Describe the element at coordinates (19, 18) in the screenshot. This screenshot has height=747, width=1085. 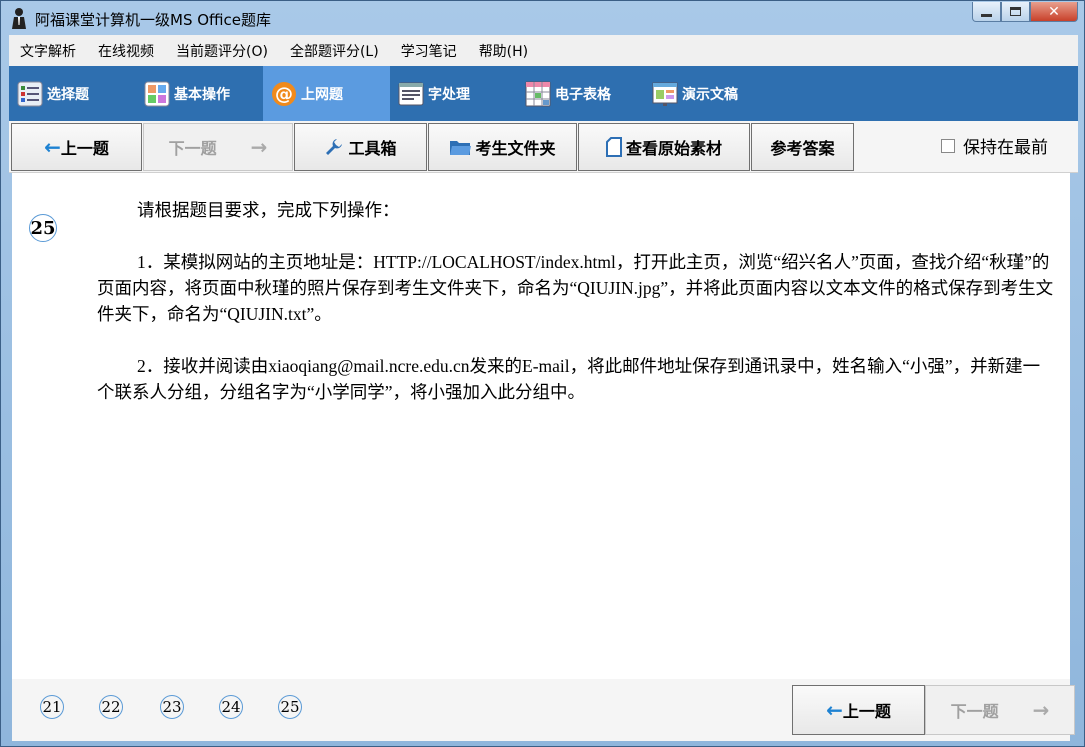
I see `person-icon` at that location.